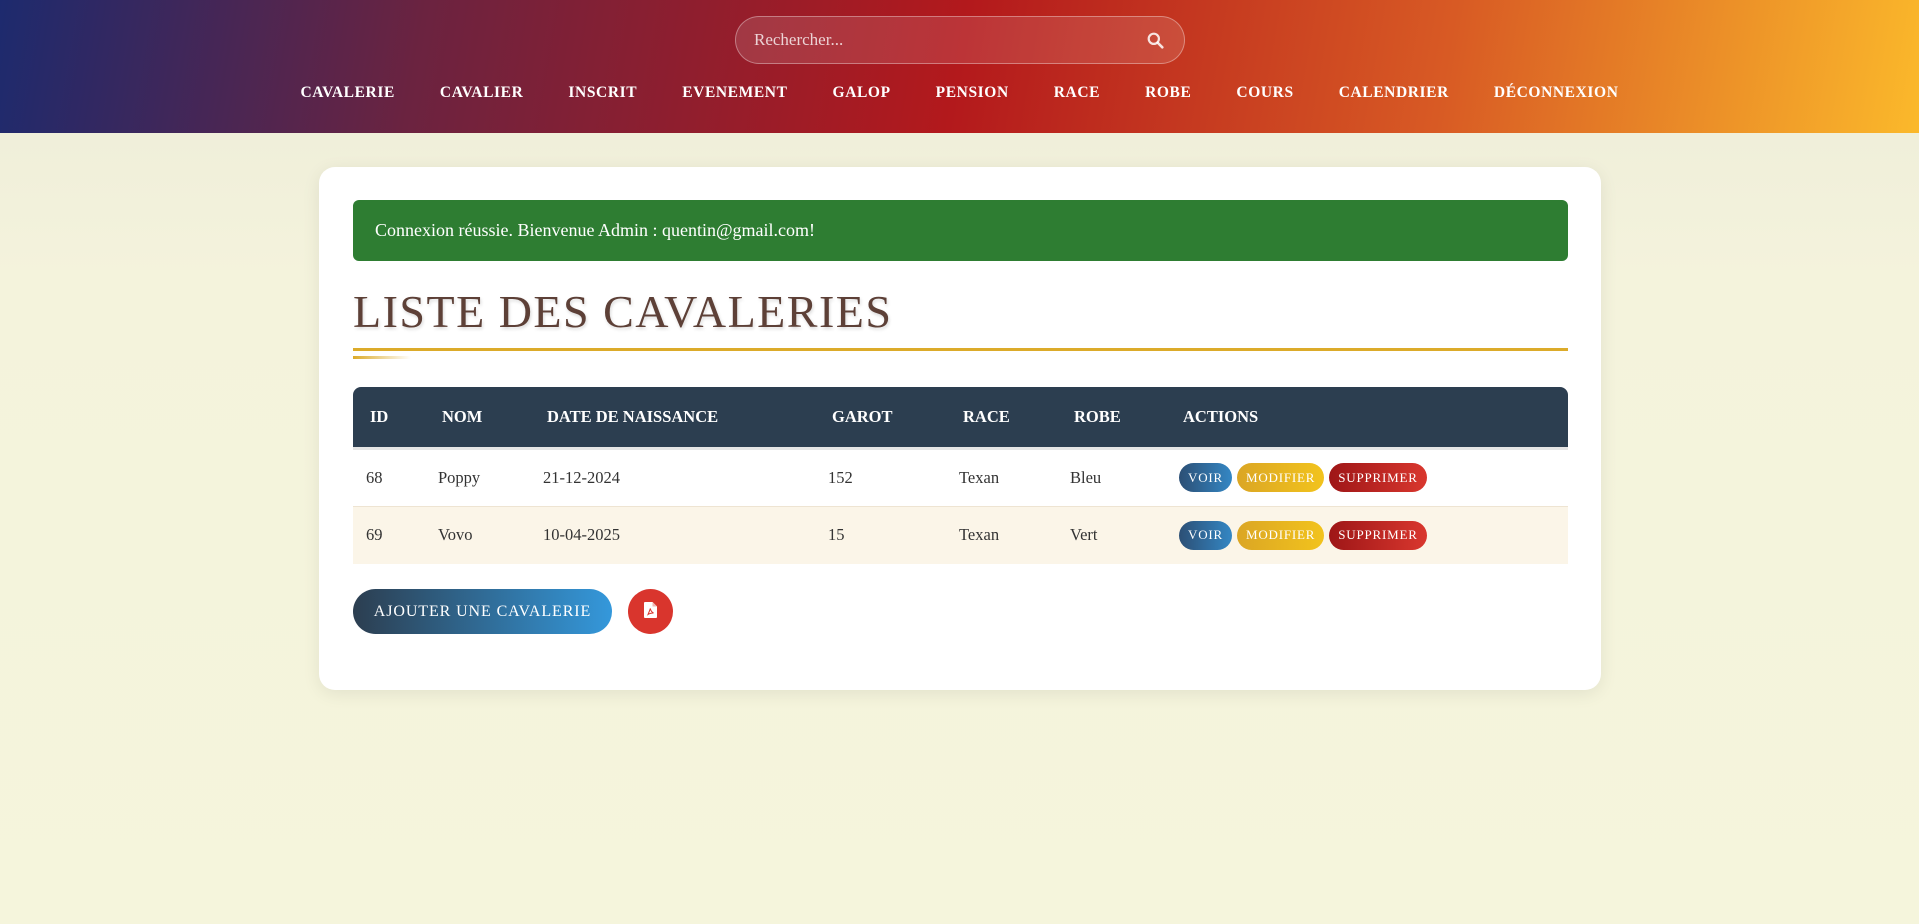 The image size is (1919, 924). What do you see at coordinates (347, 93) in the screenshot?
I see `nav-cavalerie: CAVALERIE` at bounding box center [347, 93].